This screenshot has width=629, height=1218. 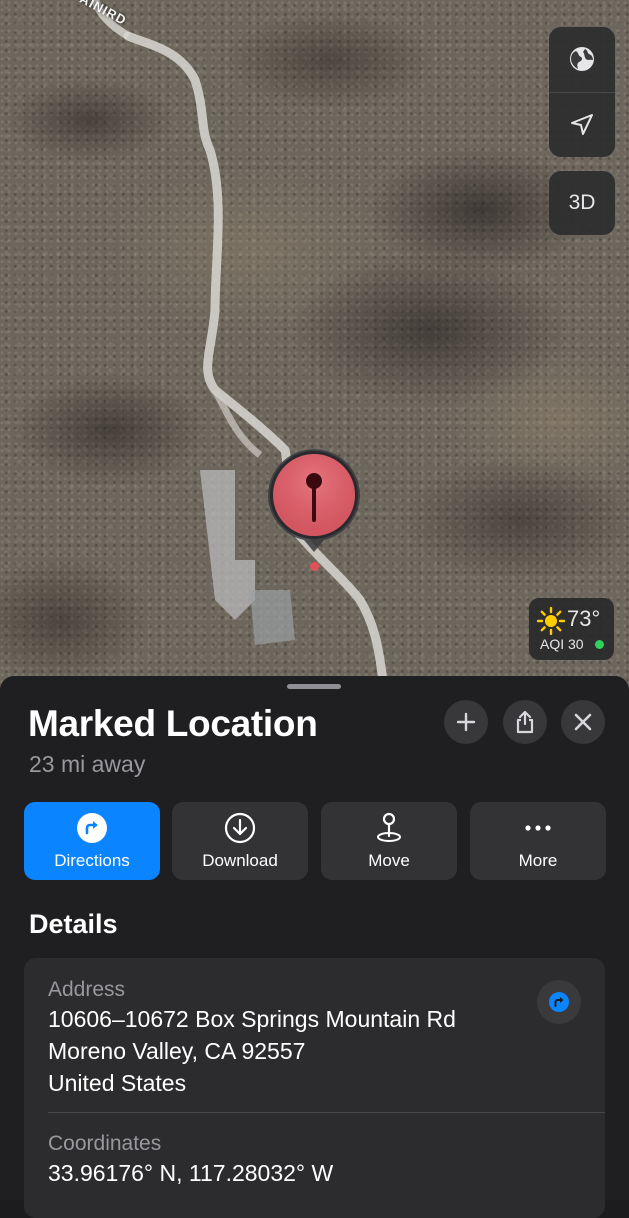 I want to click on more-button: More, so click(x=538, y=841).